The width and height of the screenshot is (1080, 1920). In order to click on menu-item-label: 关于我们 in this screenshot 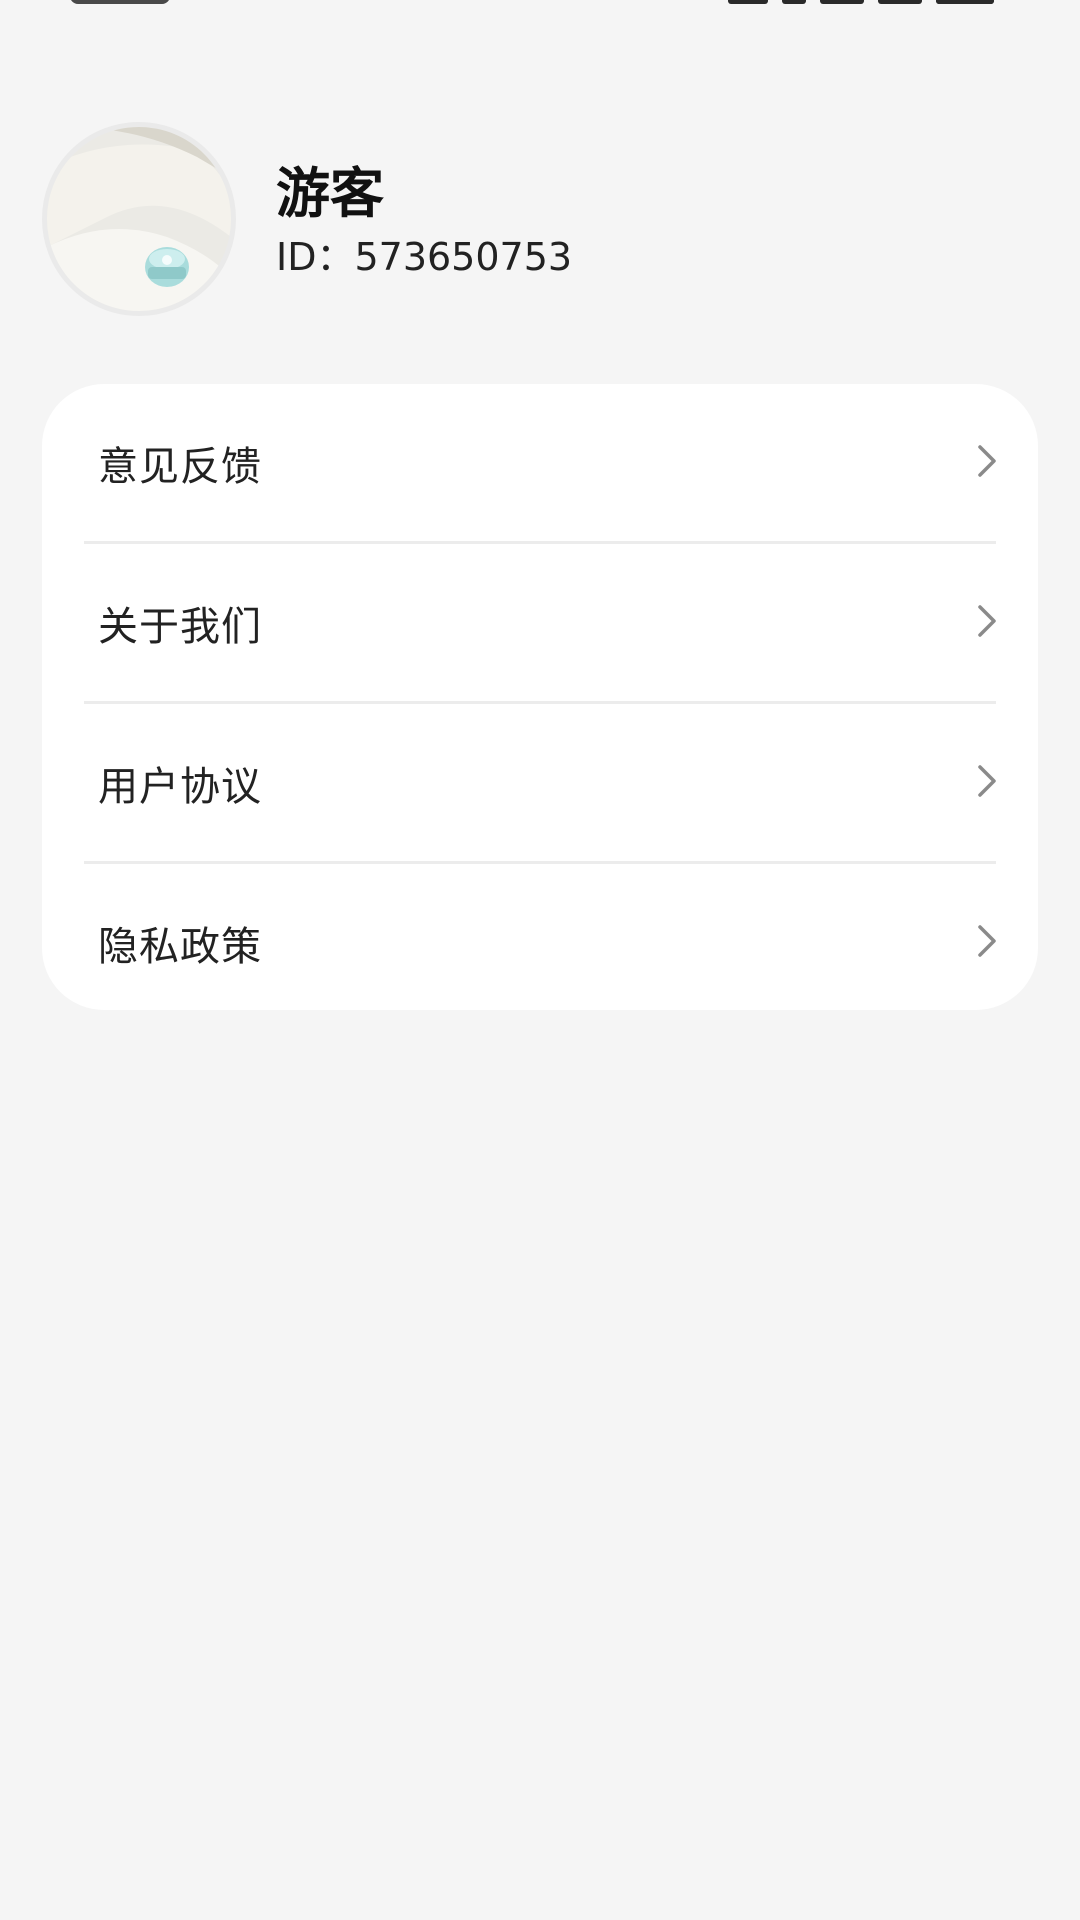, I will do `click(180, 626)`.